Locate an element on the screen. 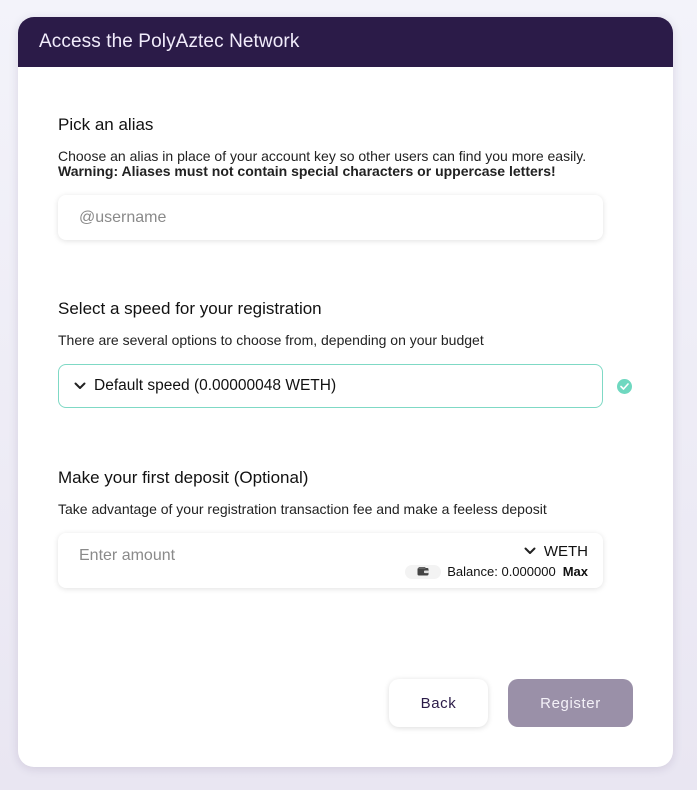  balance-label: Balance: 0.000000 is located at coordinates (501, 571).